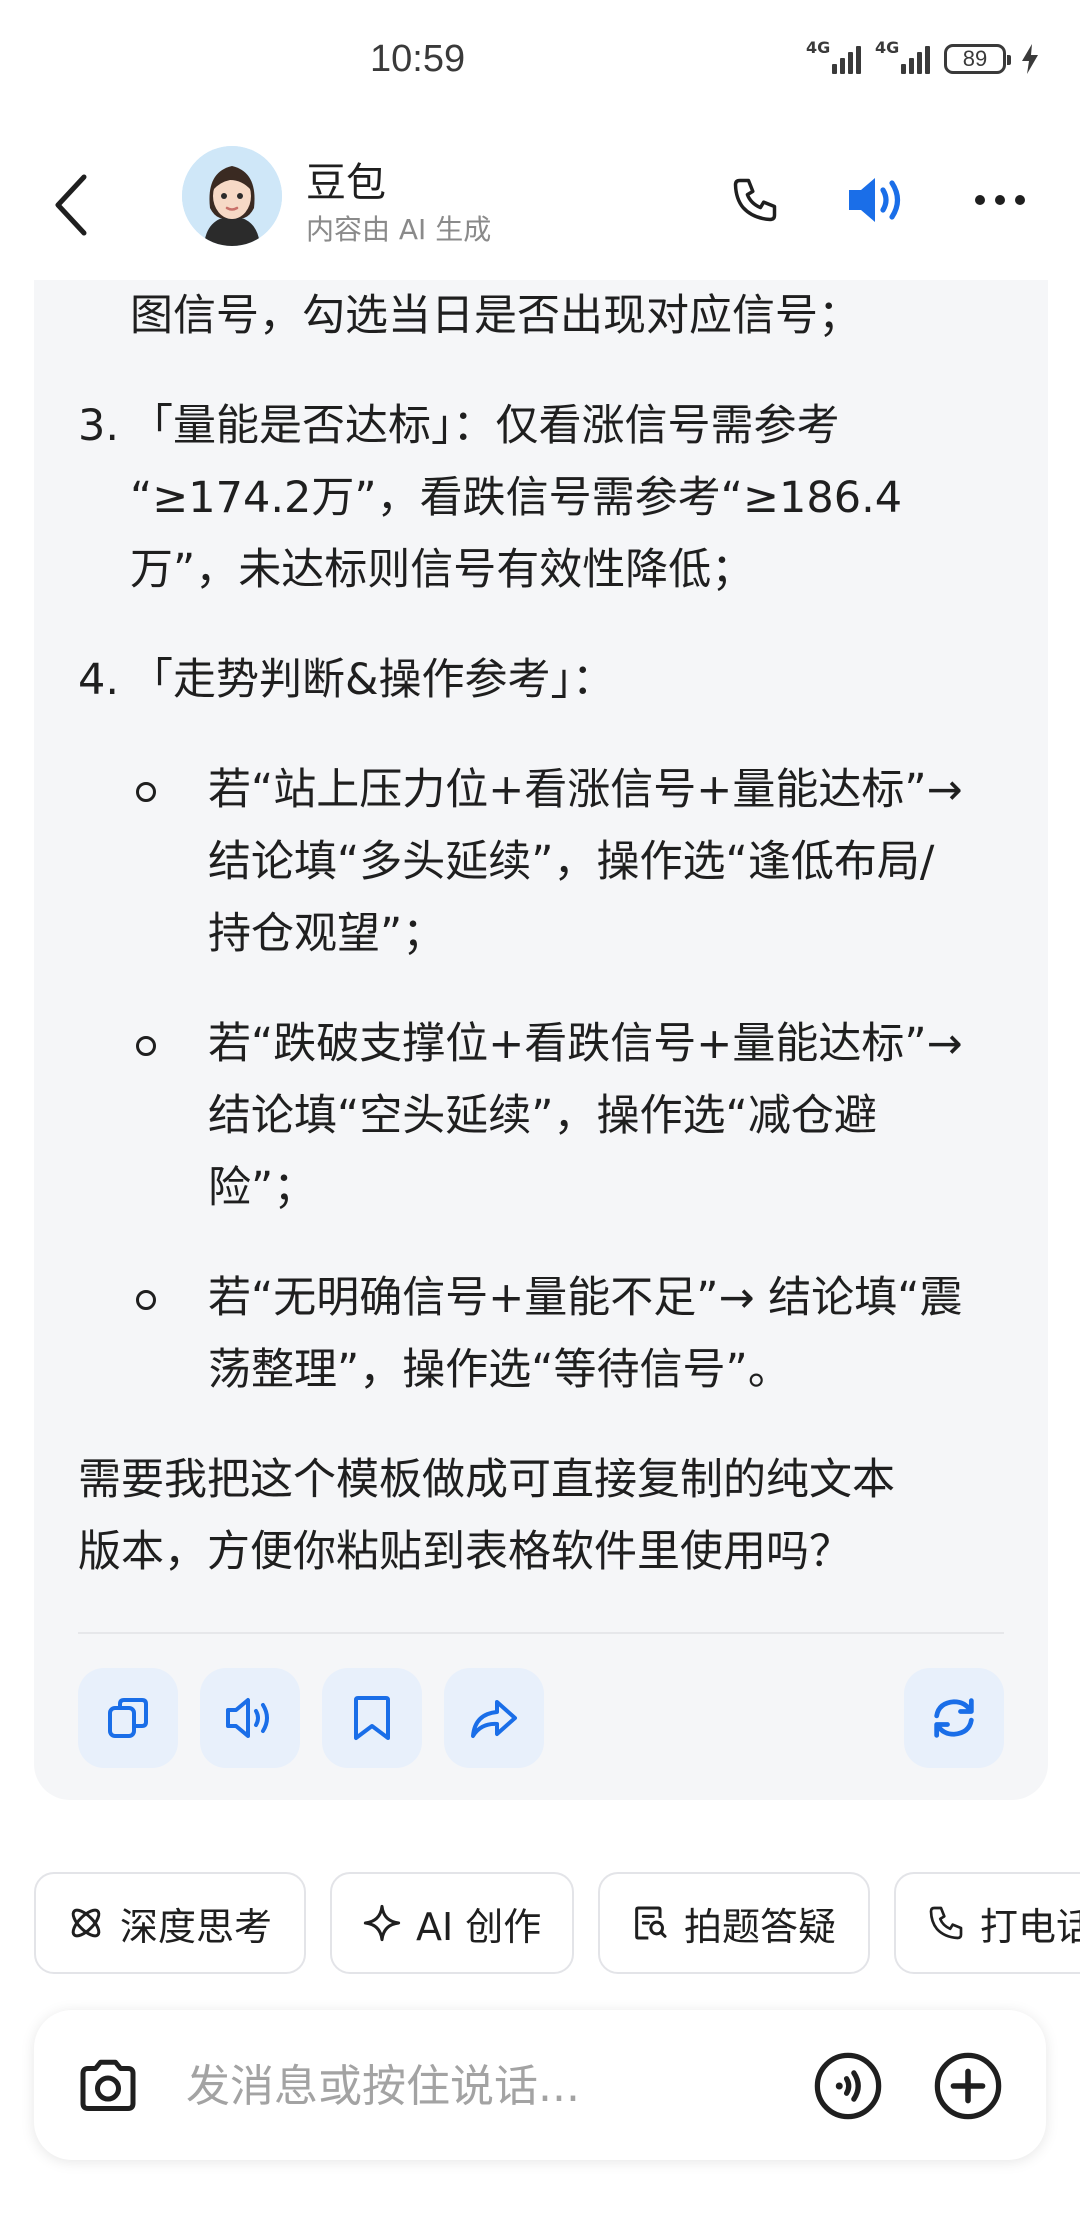 Image resolution: width=1080 pixels, height=2228 pixels. Describe the element at coordinates (833, 57) in the screenshot. I see `signal-icon: 4G` at that location.